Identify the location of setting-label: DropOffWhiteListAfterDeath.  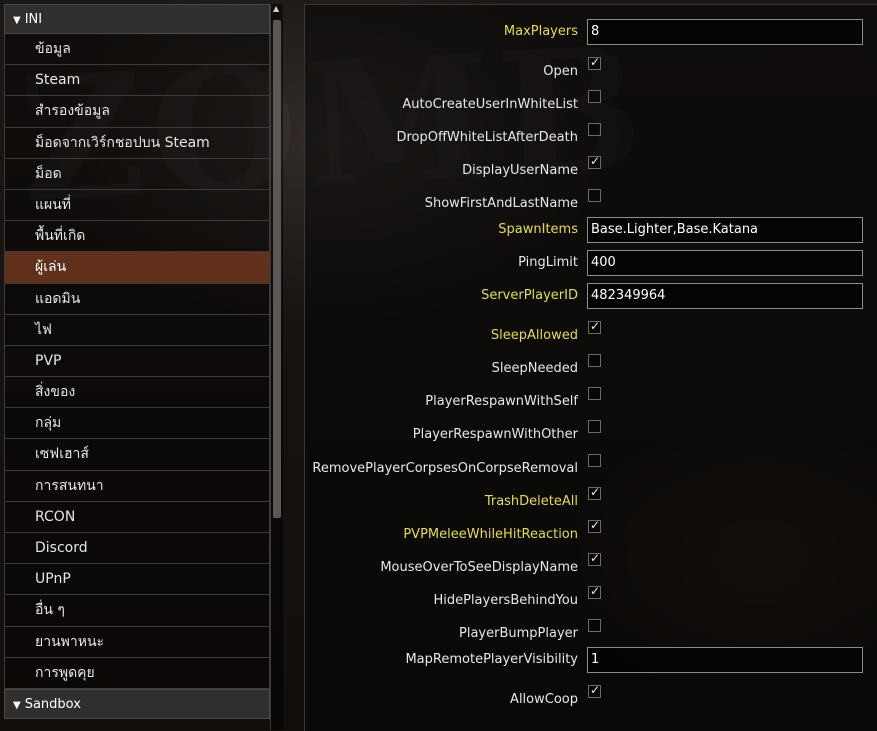
(487, 137).